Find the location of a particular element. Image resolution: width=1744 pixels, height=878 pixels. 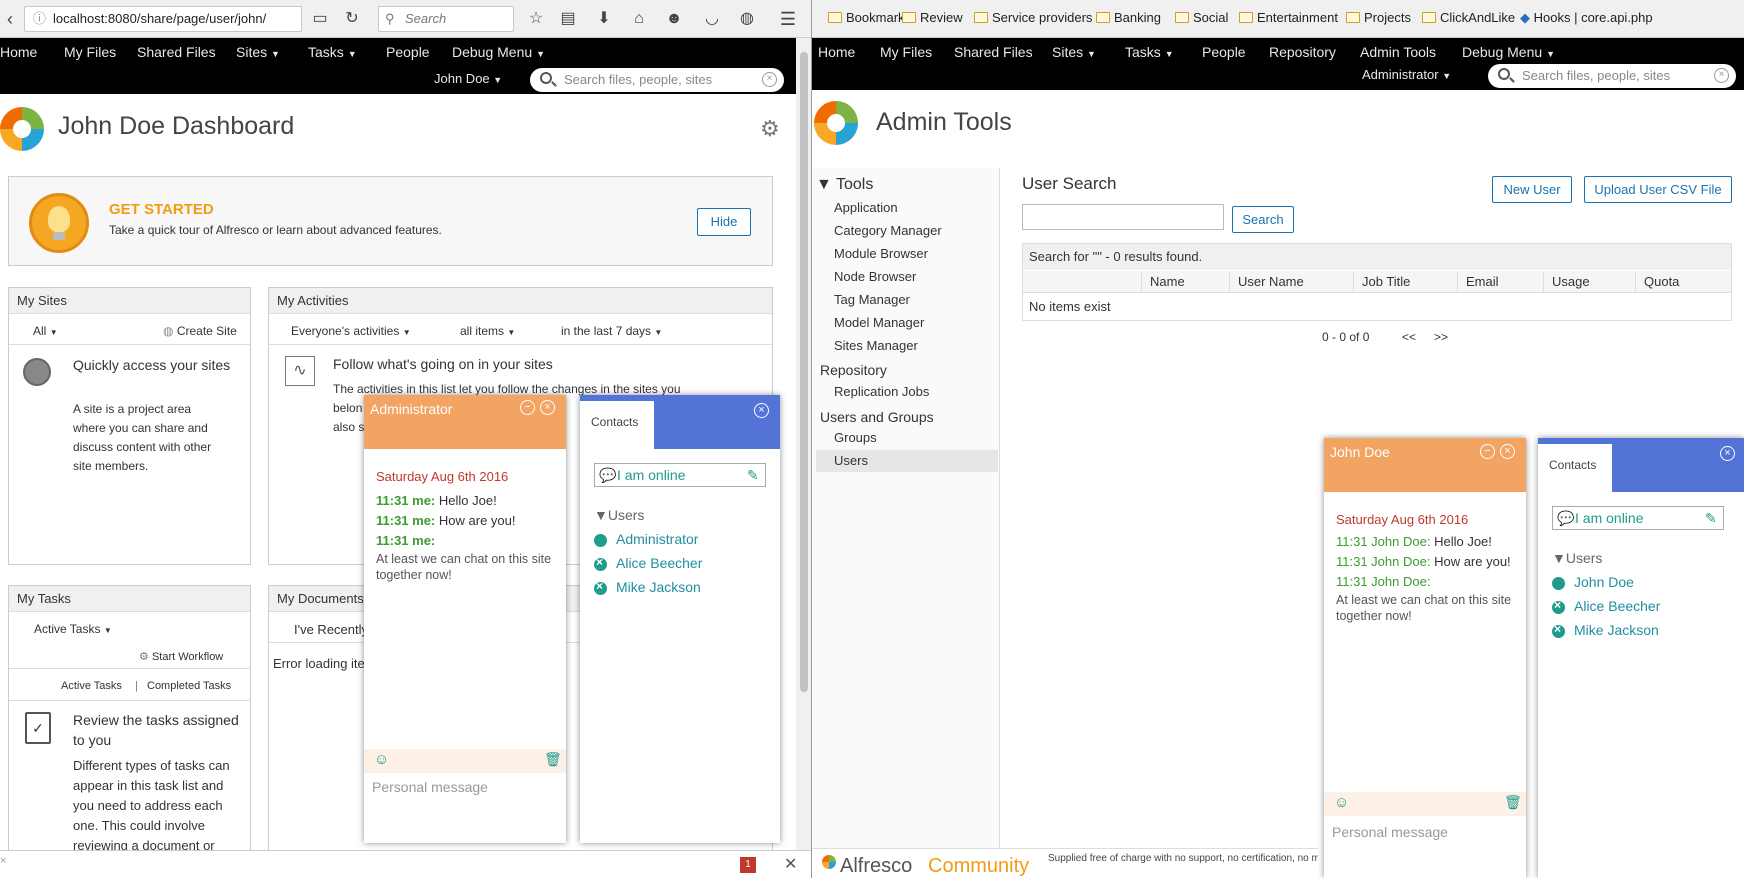

tool-users-selected: Users is located at coordinates (907, 461).